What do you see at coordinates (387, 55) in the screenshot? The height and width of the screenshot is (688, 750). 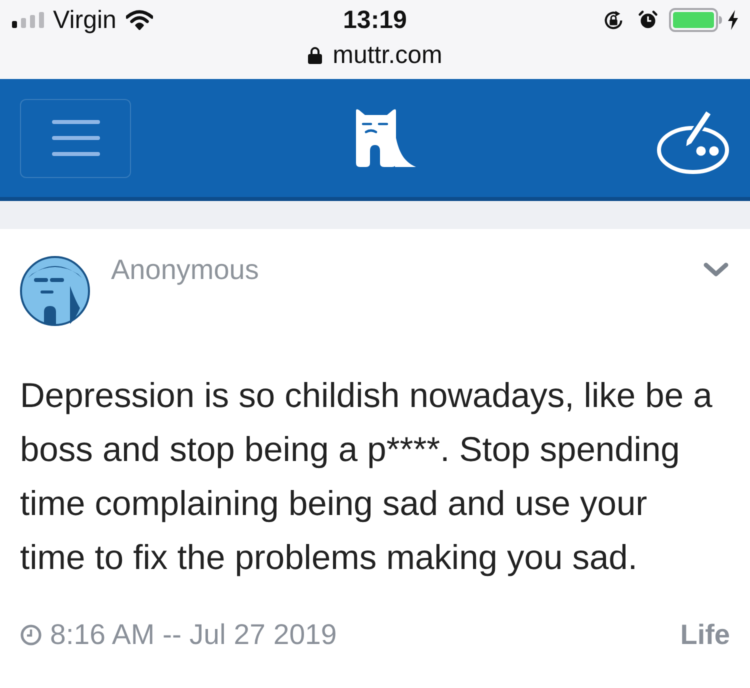 I see `url-text: muttr.com` at bounding box center [387, 55].